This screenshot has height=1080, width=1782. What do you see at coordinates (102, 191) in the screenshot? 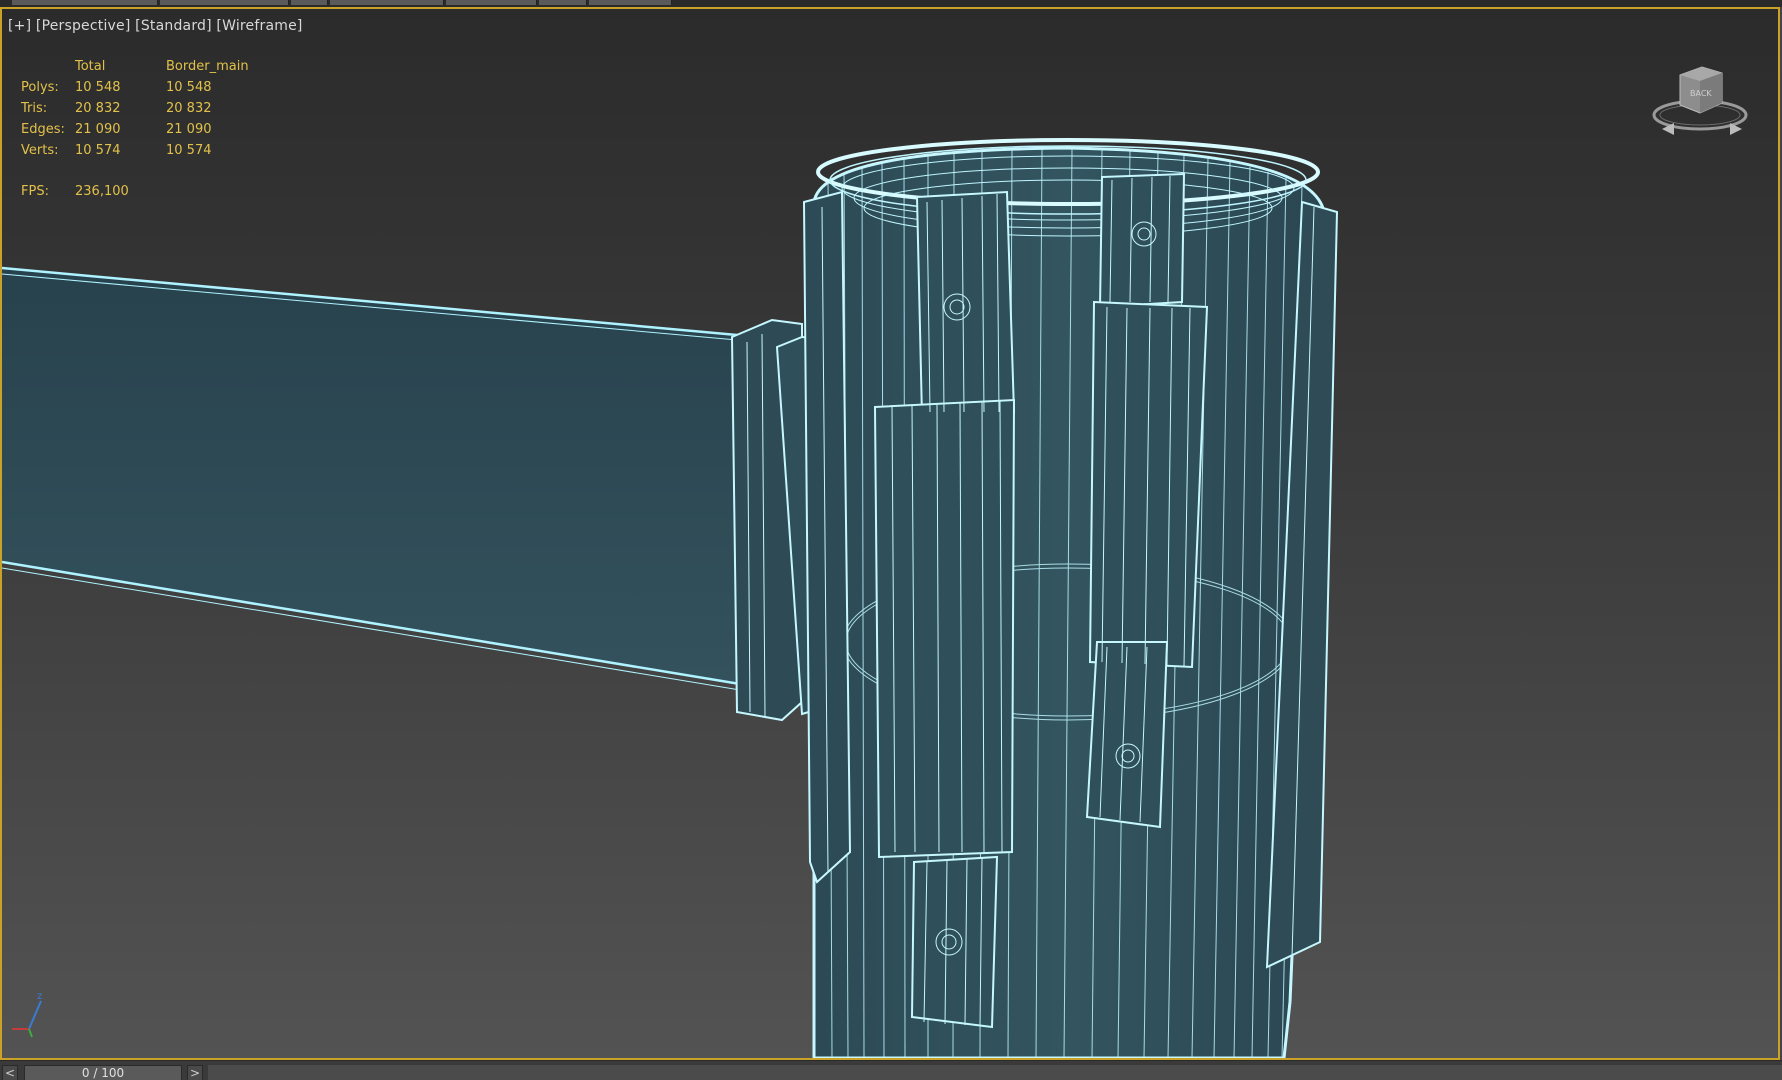
I see `fps-value: 236,100` at bounding box center [102, 191].